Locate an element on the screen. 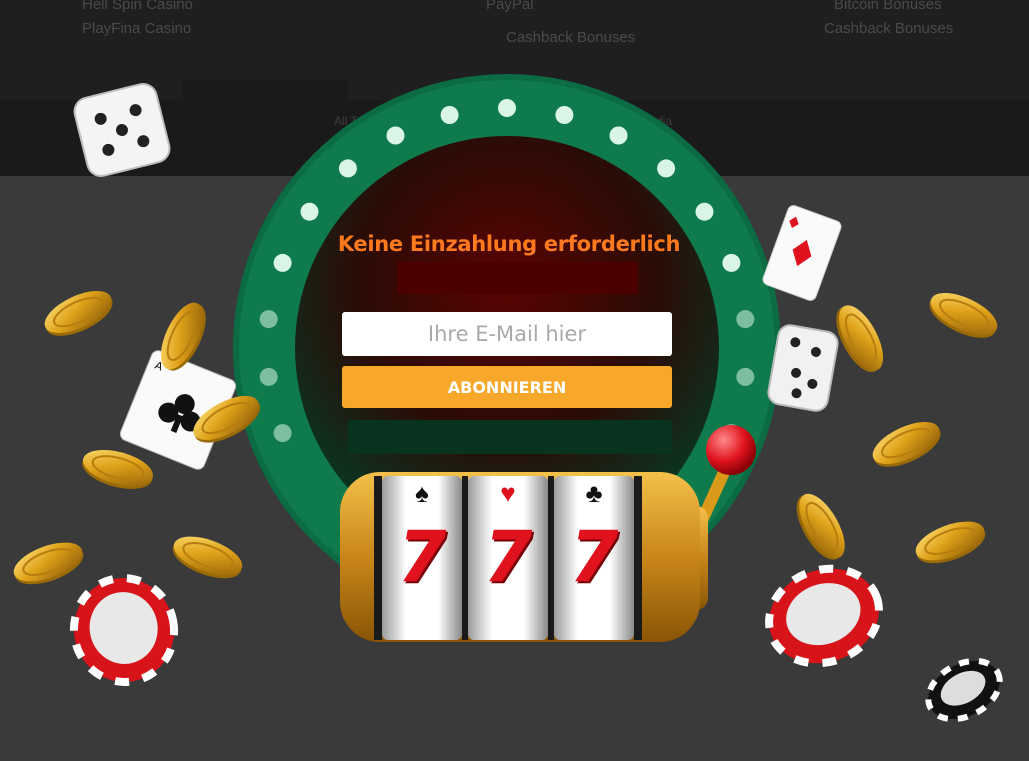  subscribe-button: ABONNIEREN is located at coordinates (507, 387).